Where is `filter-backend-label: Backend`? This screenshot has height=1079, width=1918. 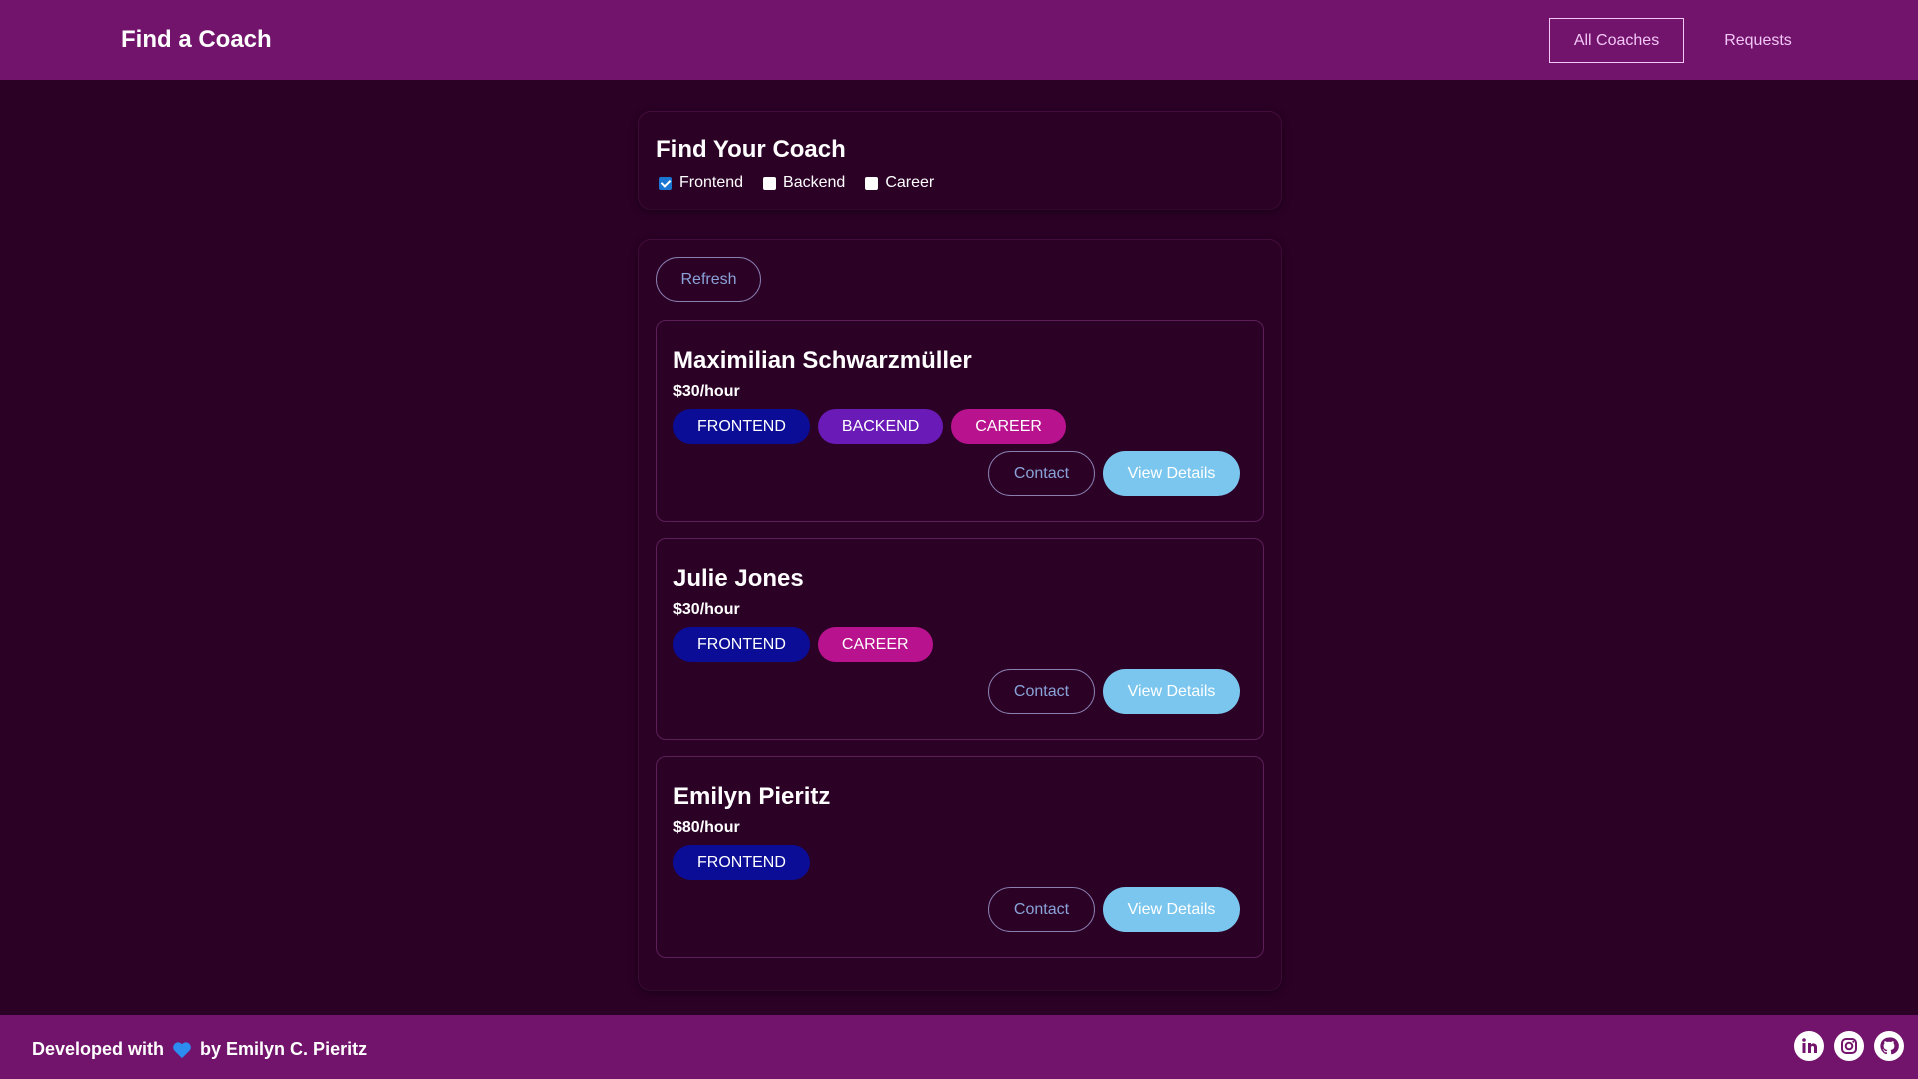
filter-backend-label: Backend is located at coordinates (814, 182).